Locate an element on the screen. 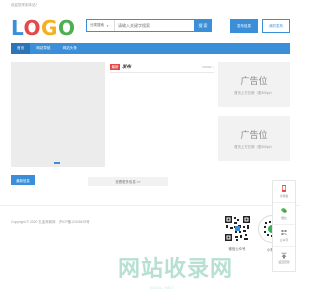 This screenshot has height=300, width=320. main-nav: 首页 网站导航 网站头条 is located at coordinates (150, 48).